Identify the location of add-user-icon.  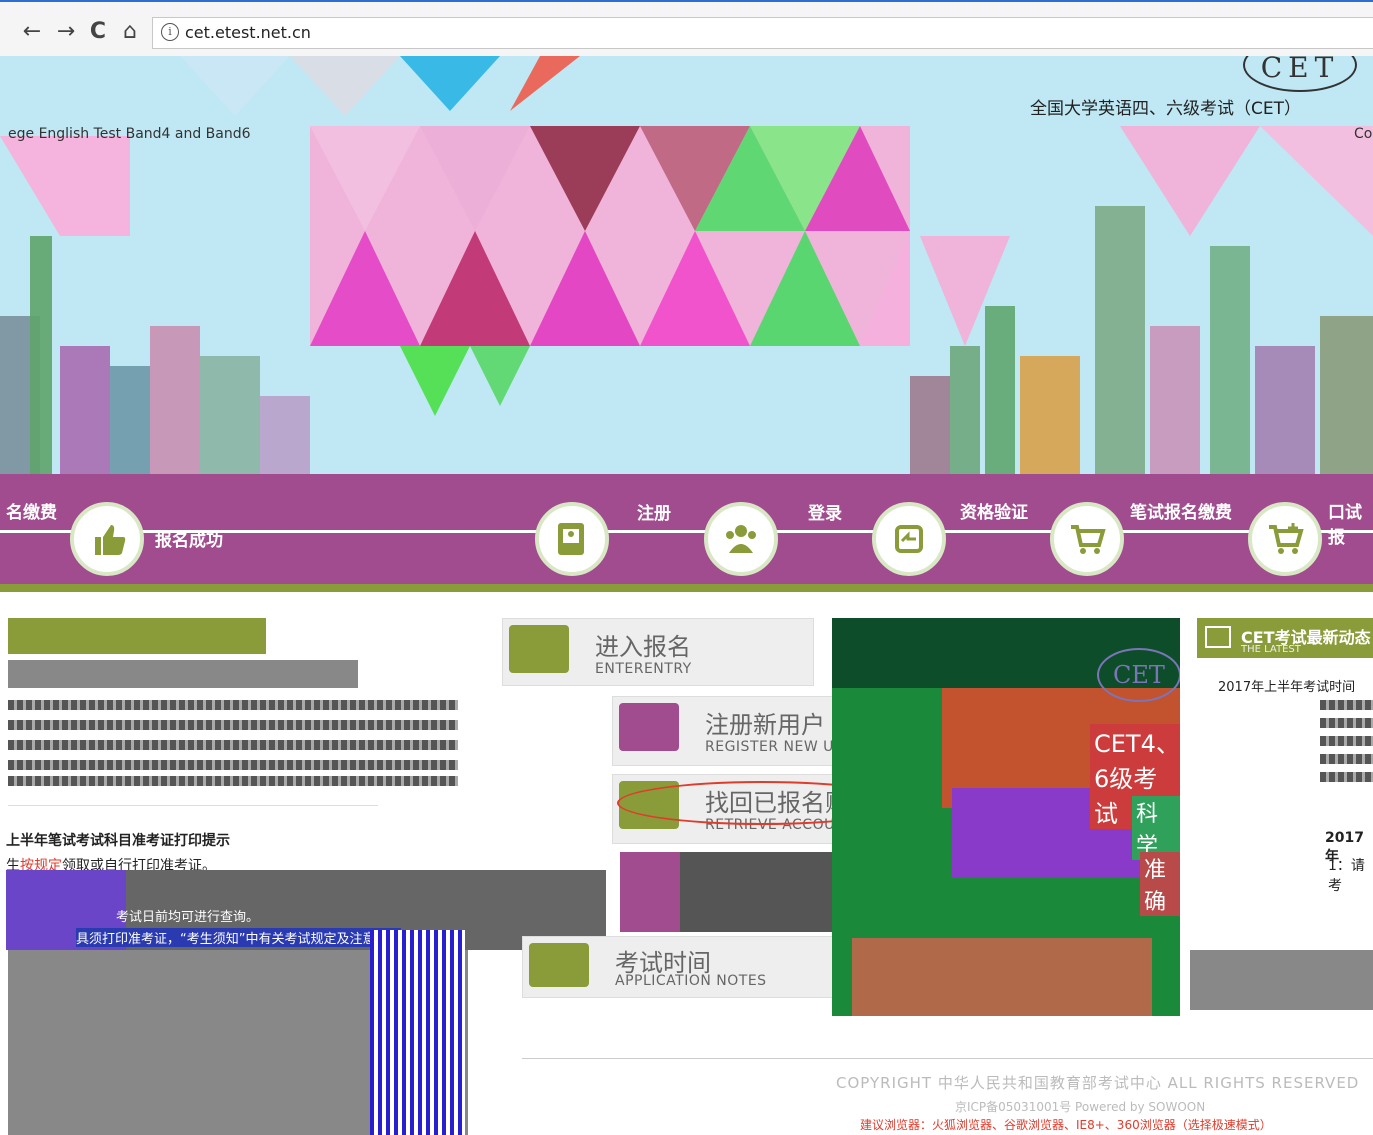
(649, 727).